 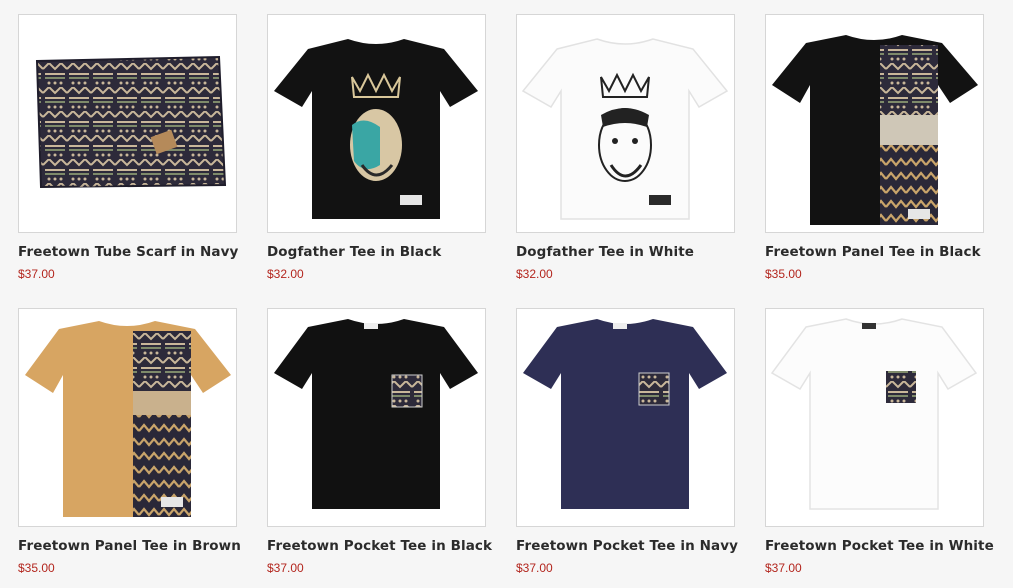 What do you see at coordinates (127, 123) in the screenshot?
I see `product-image-scarf` at bounding box center [127, 123].